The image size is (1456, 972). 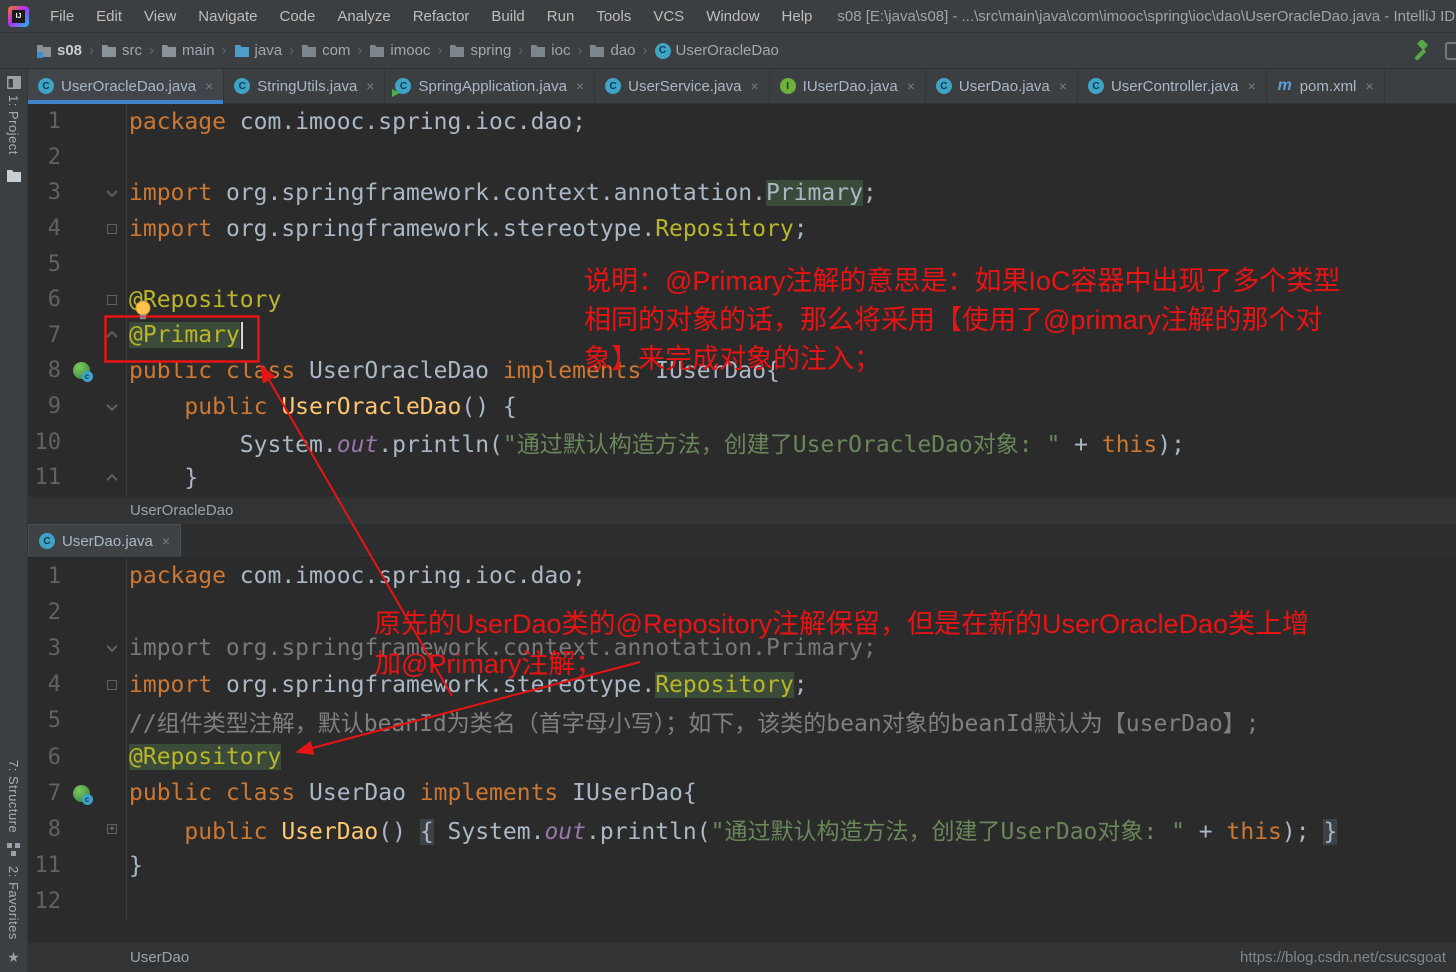 I want to click on breadcrumb-item-ioc: ioc, so click(x=550, y=50).